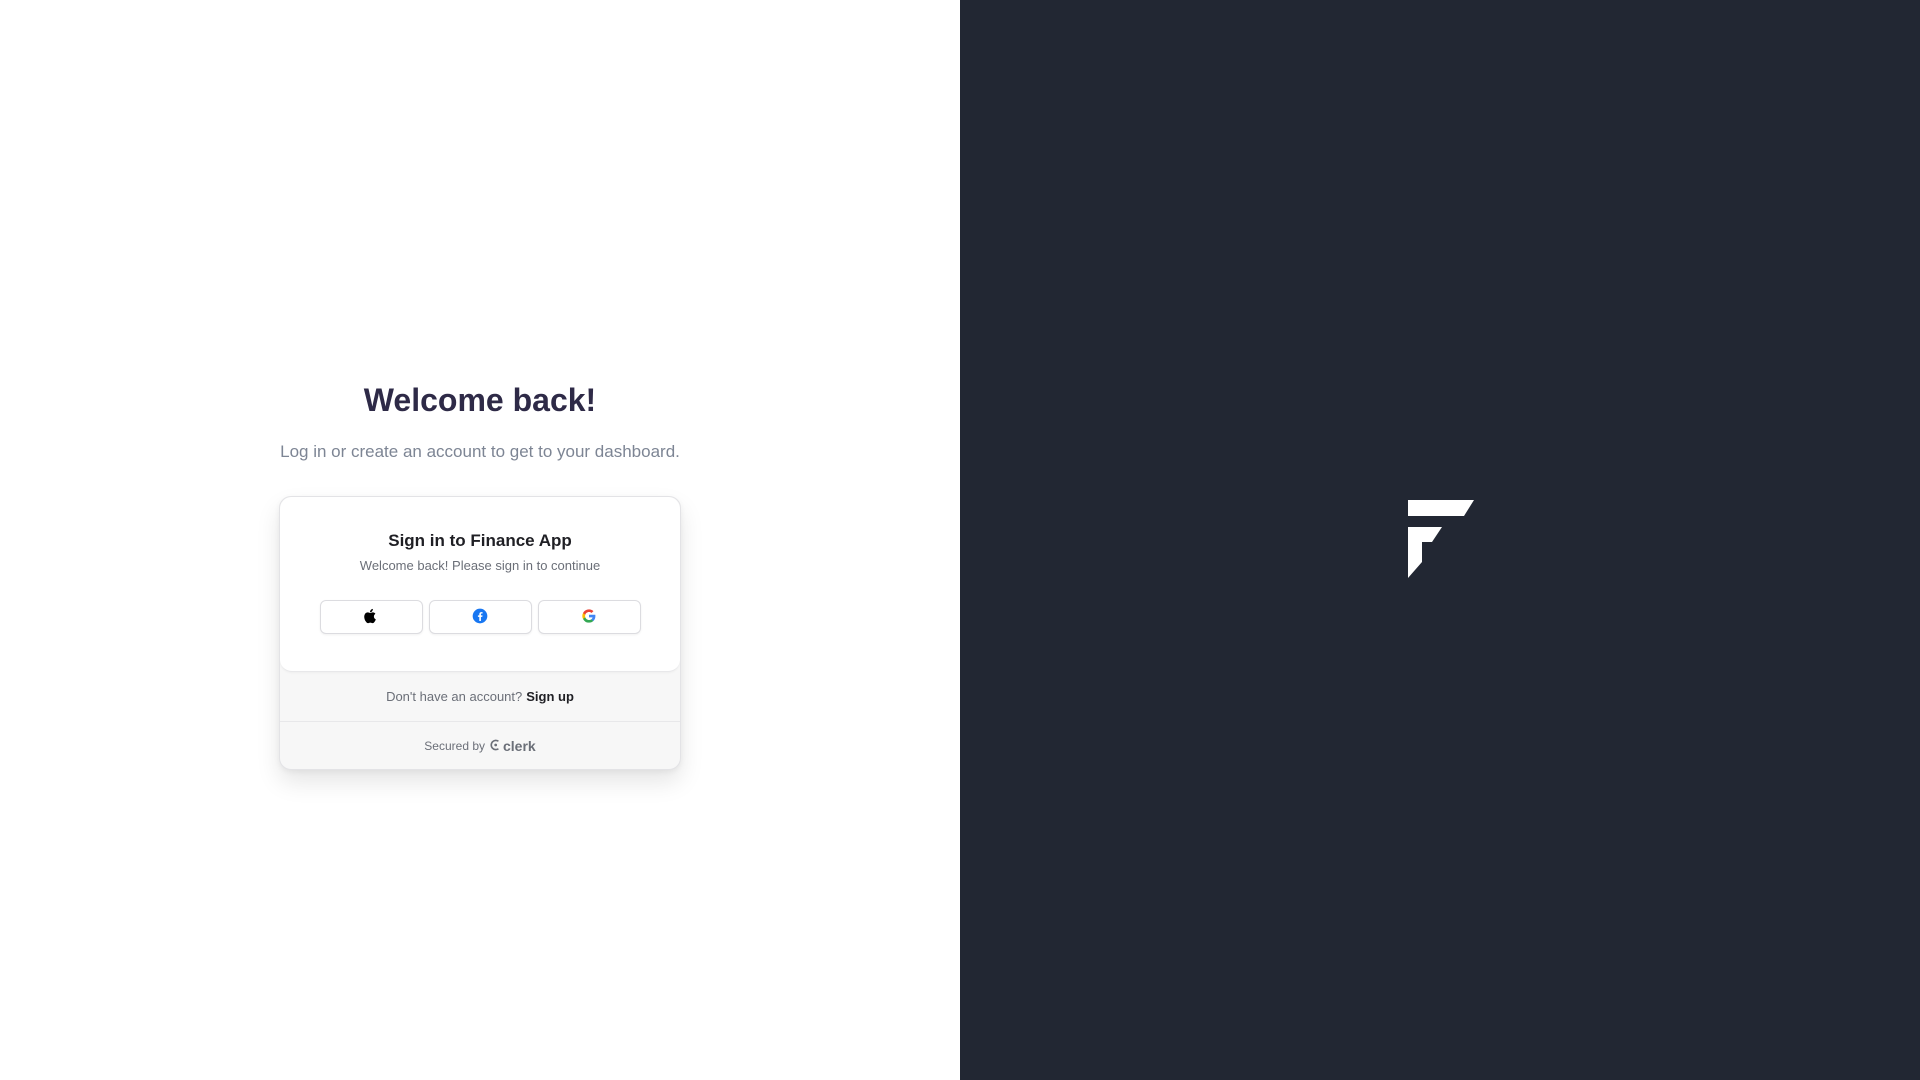 This screenshot has height=1080, width=1920. What do you see at coordinates (519, 746) in the screenshot?
I see `clerk-brand-text: clerk` at bounding box center [519, 746].